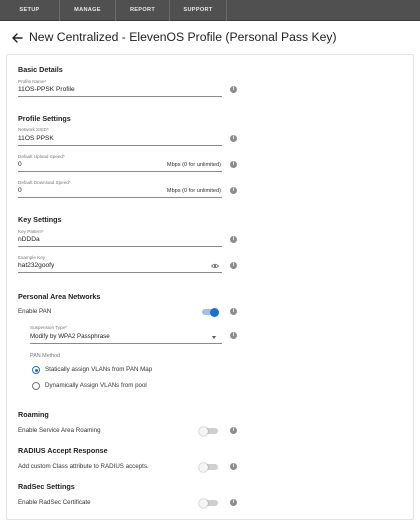  Describe the element at coordinates (48, 327) in the screenshot. I see `suspension-type-label: Suspension Type*` at that location.